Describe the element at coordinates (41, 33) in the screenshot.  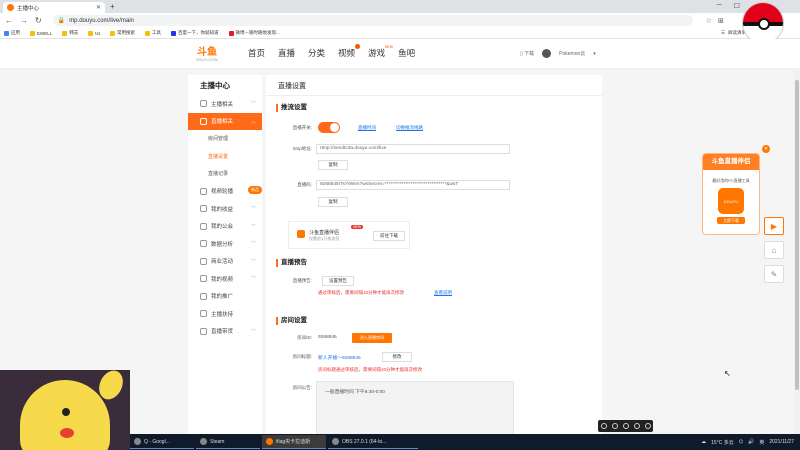
I see `bookmark-ewell: EWELL` at that location.